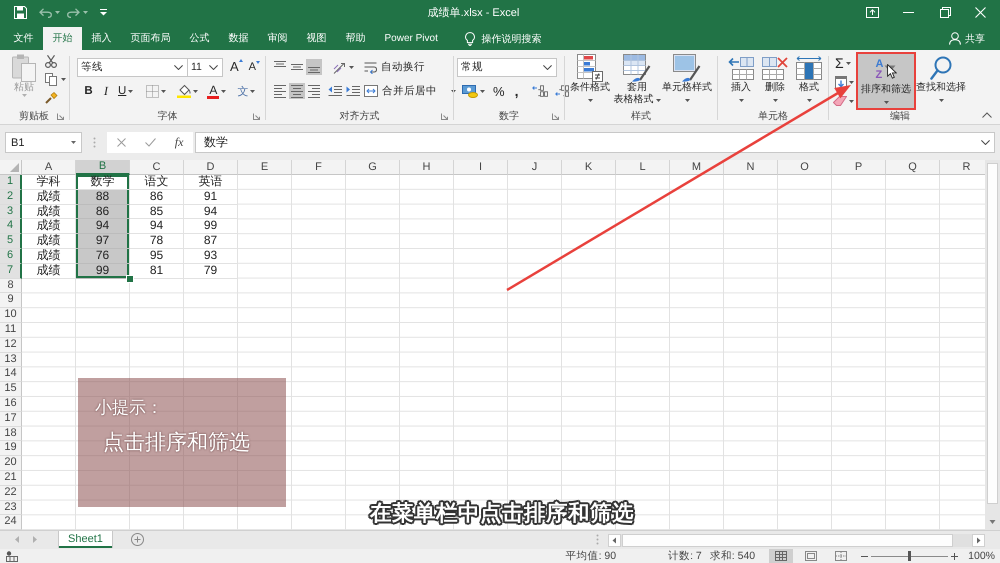 This screenshot has width=1000, height=563. I want to click on format-painter-icon, so click(51, 97).